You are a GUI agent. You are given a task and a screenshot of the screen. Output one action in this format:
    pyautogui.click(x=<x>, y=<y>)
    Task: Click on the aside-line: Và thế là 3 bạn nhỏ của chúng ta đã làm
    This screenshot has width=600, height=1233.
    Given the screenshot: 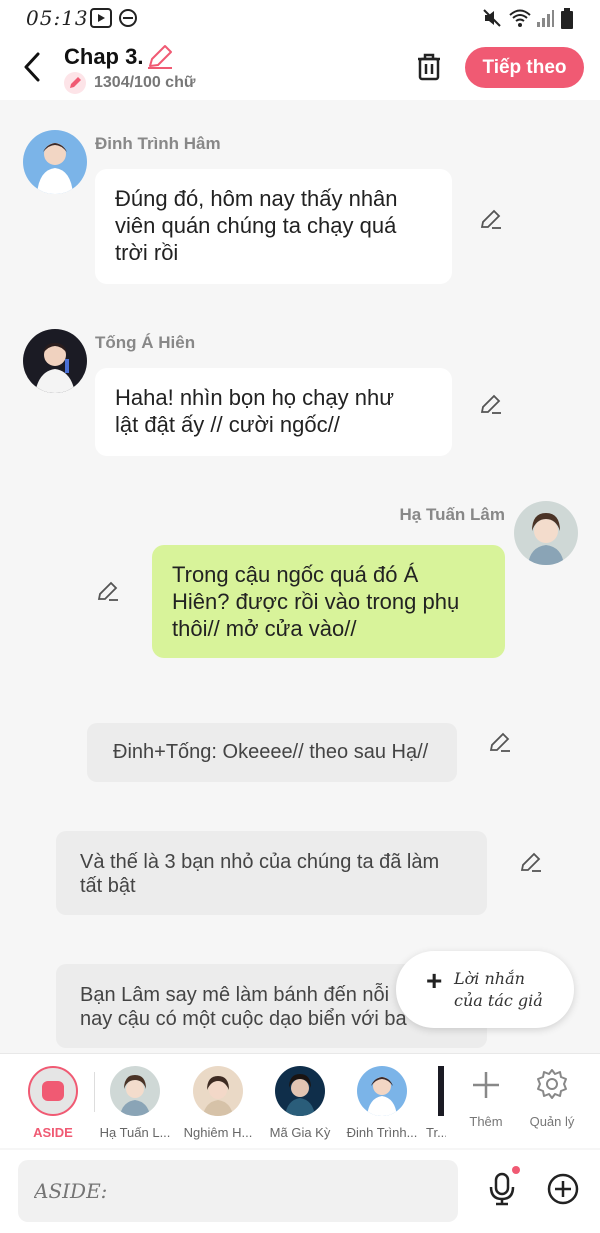 What is the action you would take?
    pyautogui.click(x=260, y=862)
    